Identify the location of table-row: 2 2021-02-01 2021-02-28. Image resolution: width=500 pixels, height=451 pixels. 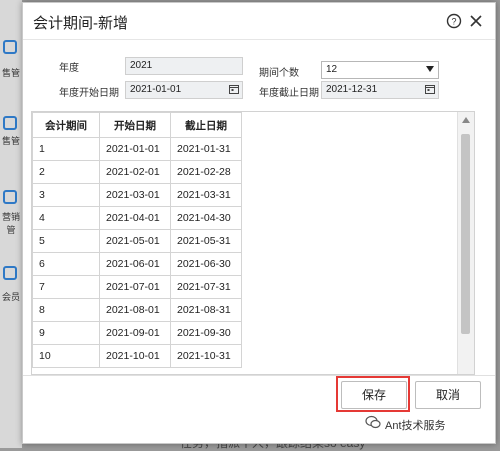
(137, 172).